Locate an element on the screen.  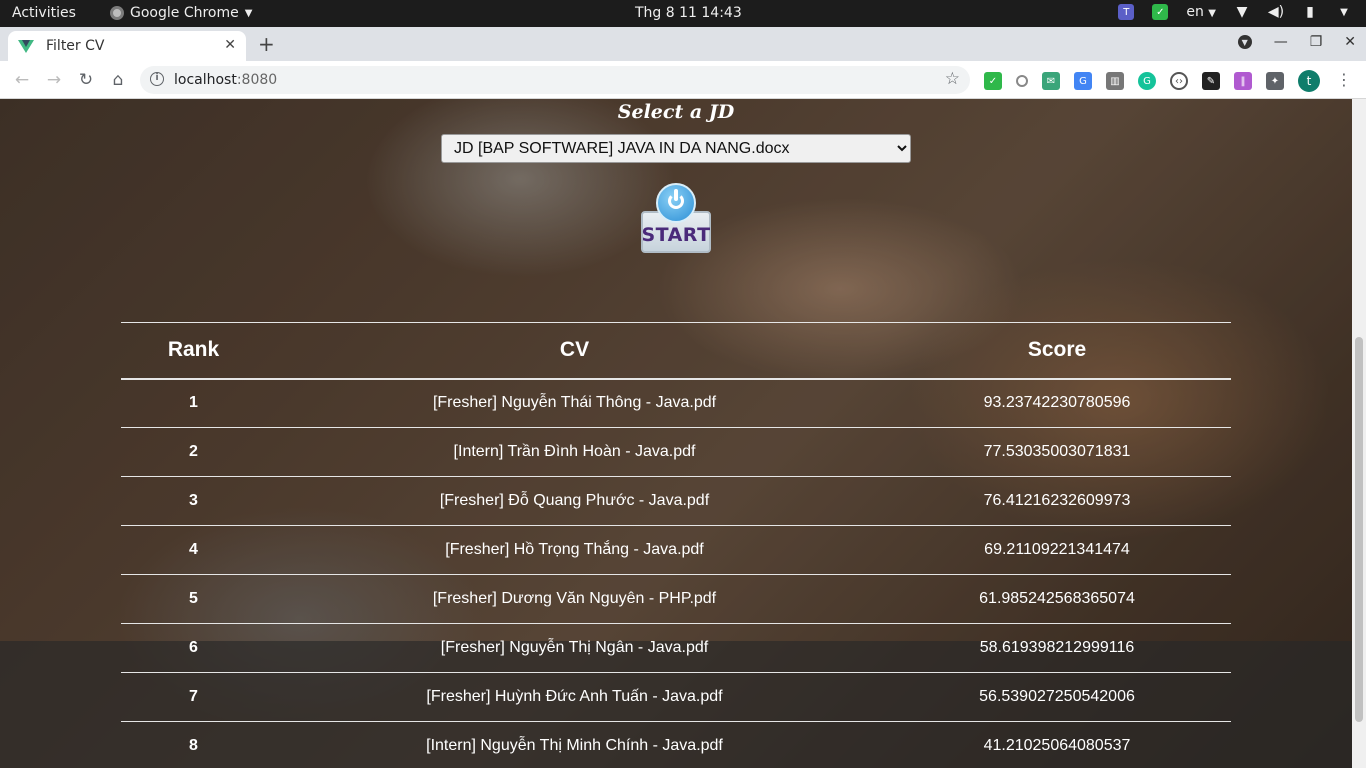
rank-cell: 7 is located at coordinates (193, 697).